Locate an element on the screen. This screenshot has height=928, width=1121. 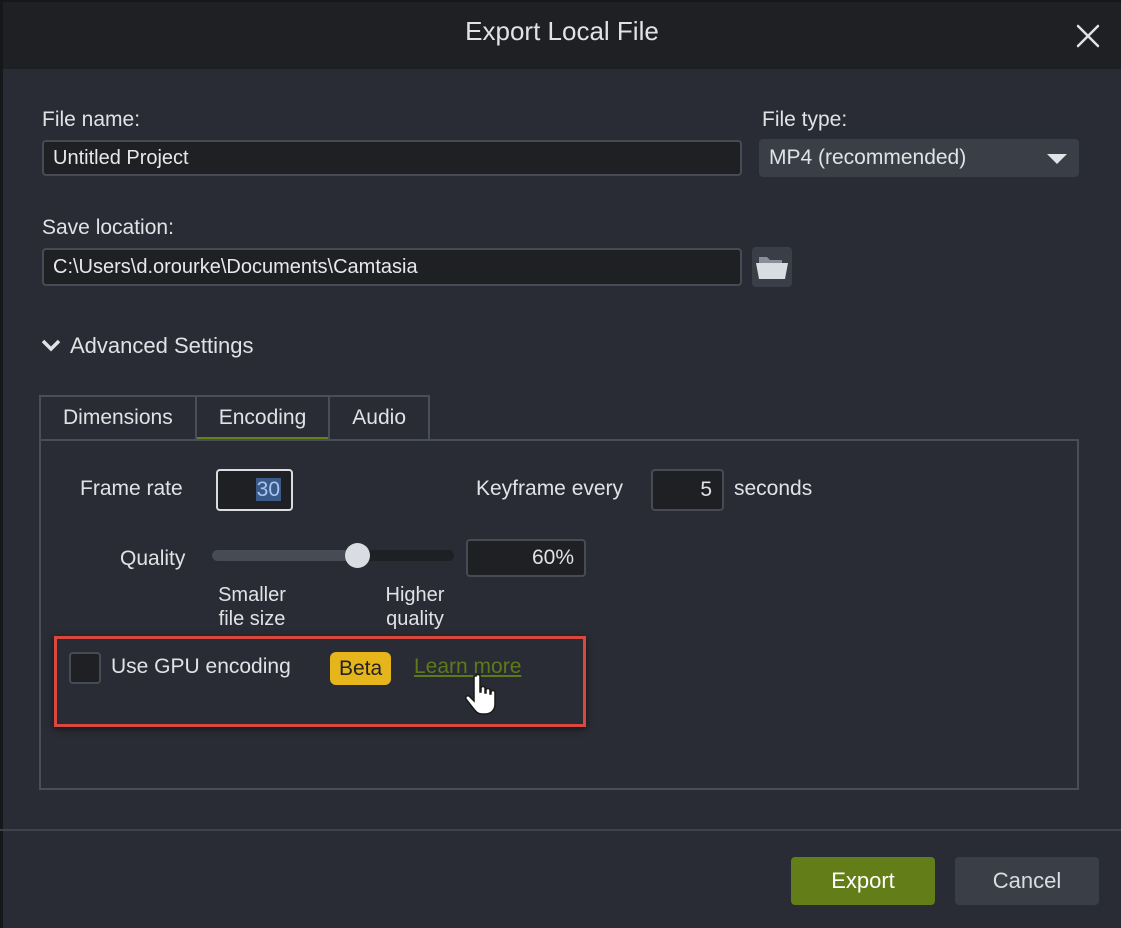
keyframe-unit-label: seconds is located at coordinates (773, 488).